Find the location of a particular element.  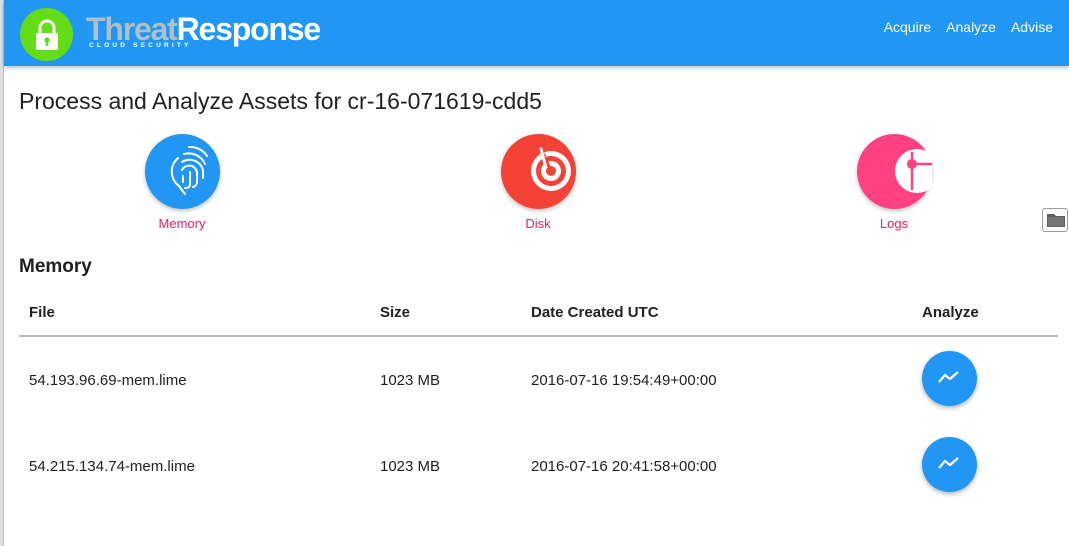

lock-icon is located at coordinates (47, 34).